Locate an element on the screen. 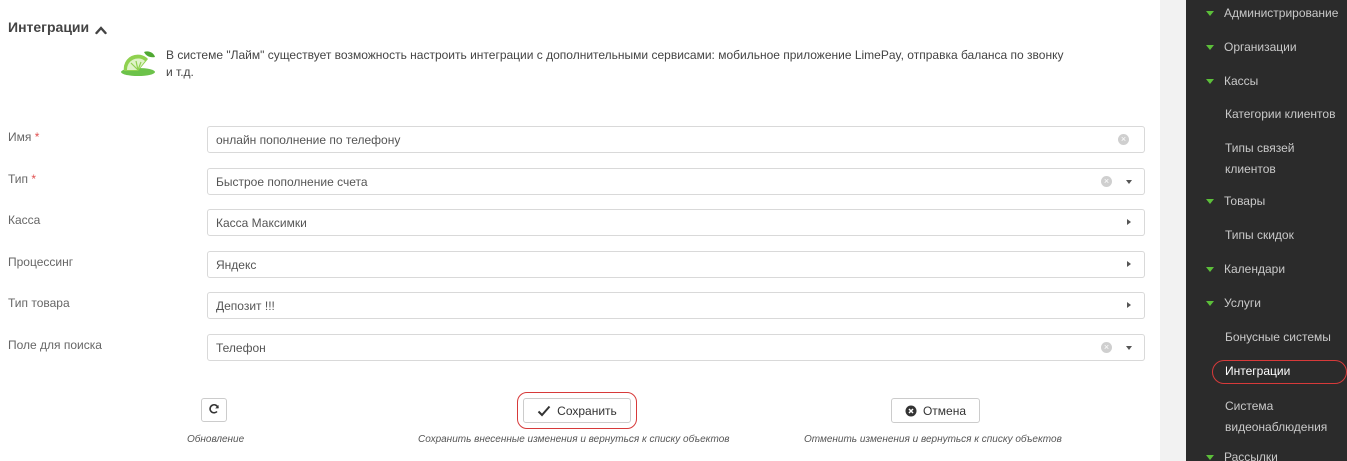  sidebar-item-bonus-systems: Бонусные системы is located at coordinates (1285, 337).